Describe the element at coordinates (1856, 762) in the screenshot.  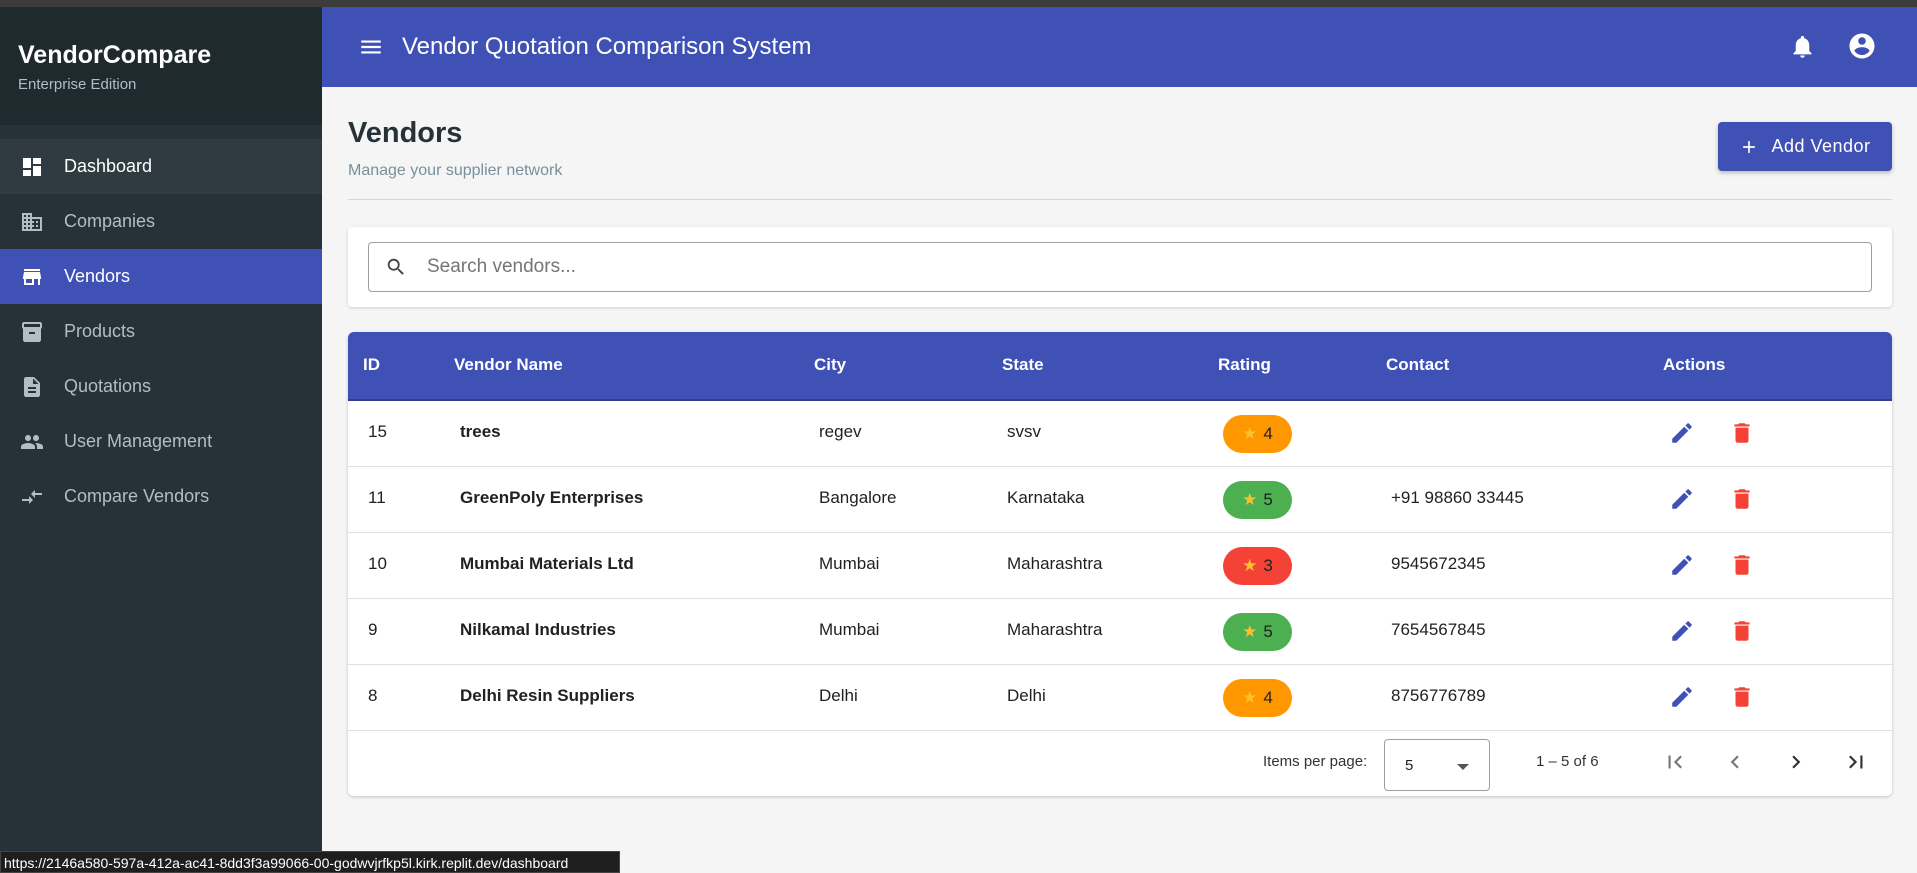
I see `last-page-icon` at that location.